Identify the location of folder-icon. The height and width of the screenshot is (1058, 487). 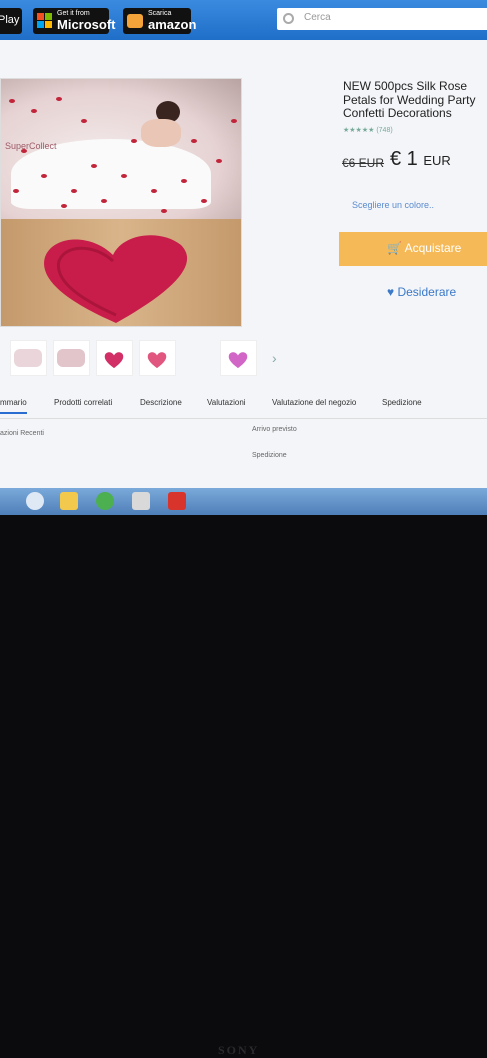
(69, 501).